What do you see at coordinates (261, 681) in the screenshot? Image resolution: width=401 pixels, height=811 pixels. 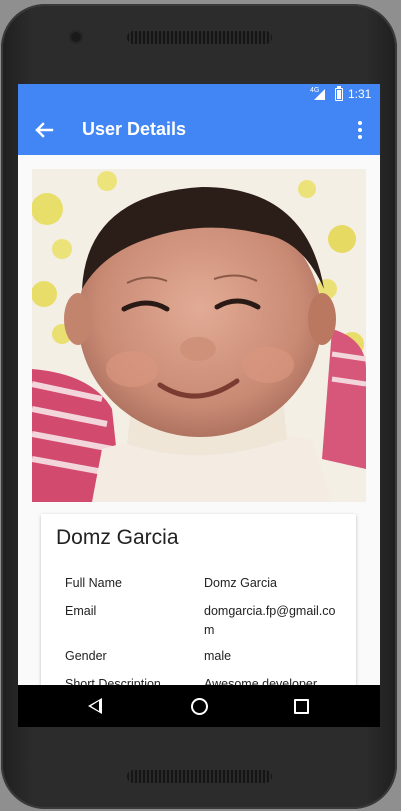 I see `detail-value: Awesome developer` at bounding box center [261, 681].